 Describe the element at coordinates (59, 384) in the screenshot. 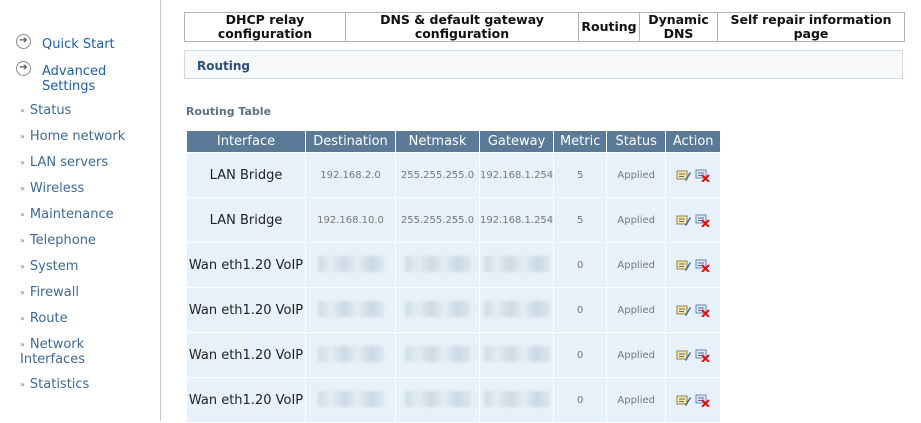

I see `sidebar-item-label: Statistics` at that location.